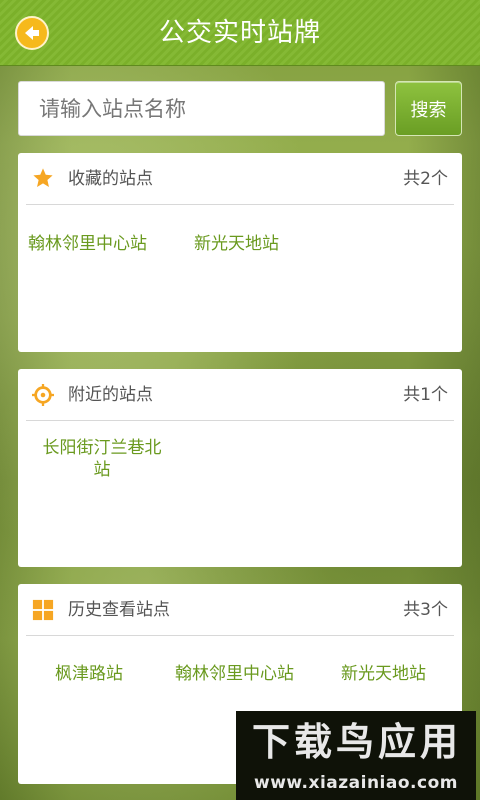 The image size is (480, 800). I want to click on favorite-station-item: 新光天地站, so click(236, 244).